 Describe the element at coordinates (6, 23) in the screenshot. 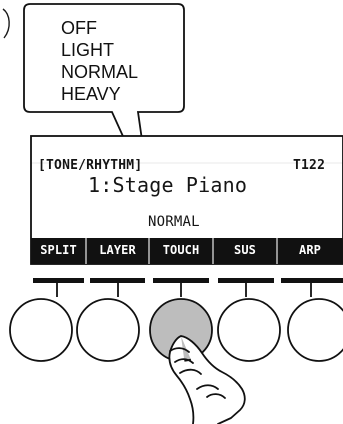

I see `step-marker-arc` at that location.